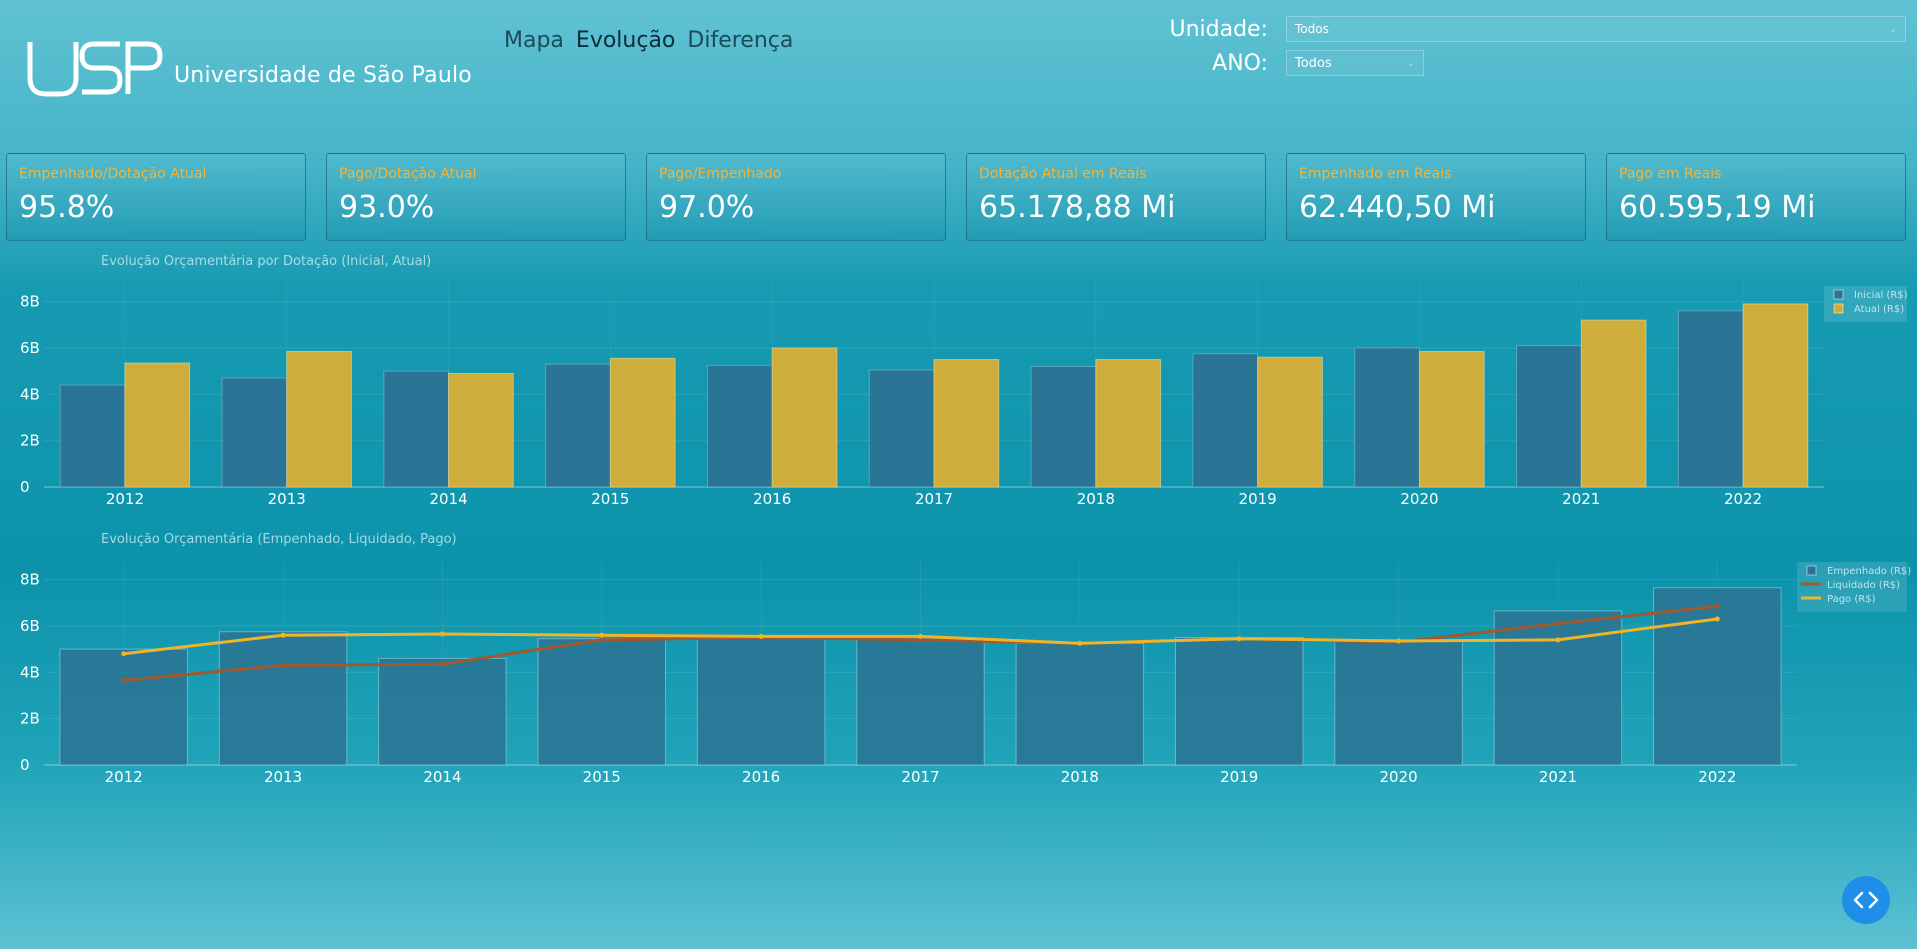  What do you see at coordinates (1528, 50) in the screenshot?
I see `filters-panel: Unidade: Todos ⌄ ANO: Todos ⌄` at bounding box center [1528, 50].